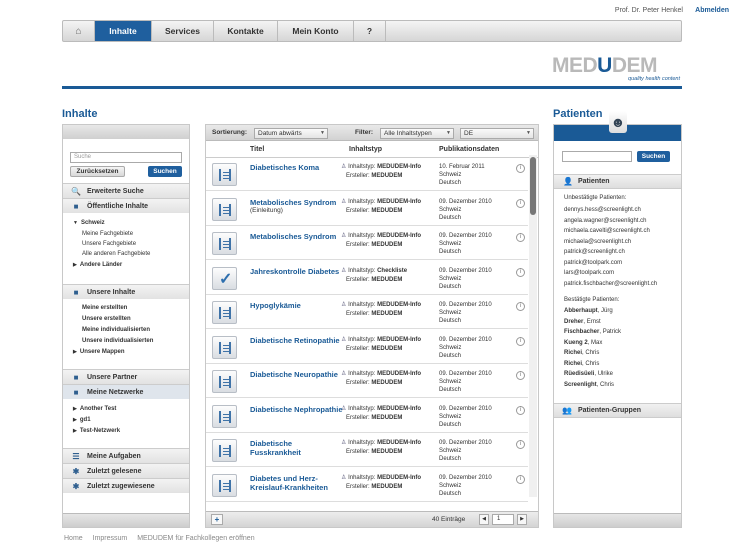 The width and height of the screenshot is (735, 549). What do you see at coordinates (344, 477) in the screenshot?
I see `person-icon: ♙` at bounding box center [344, 477].